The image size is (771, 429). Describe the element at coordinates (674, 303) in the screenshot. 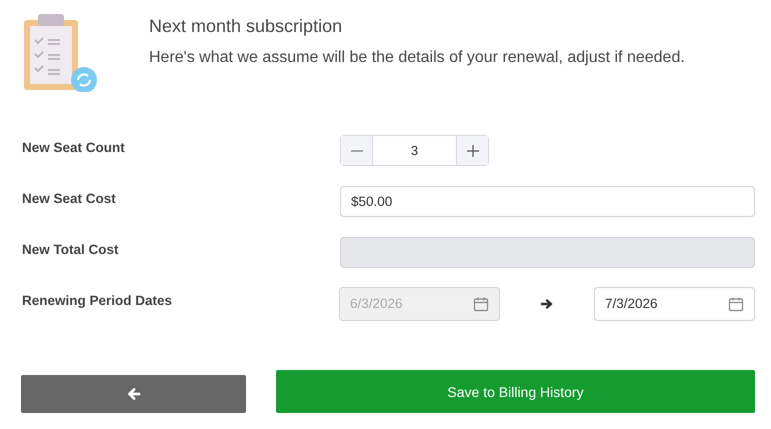

I see `date-field: 7/3/2026` at that location.